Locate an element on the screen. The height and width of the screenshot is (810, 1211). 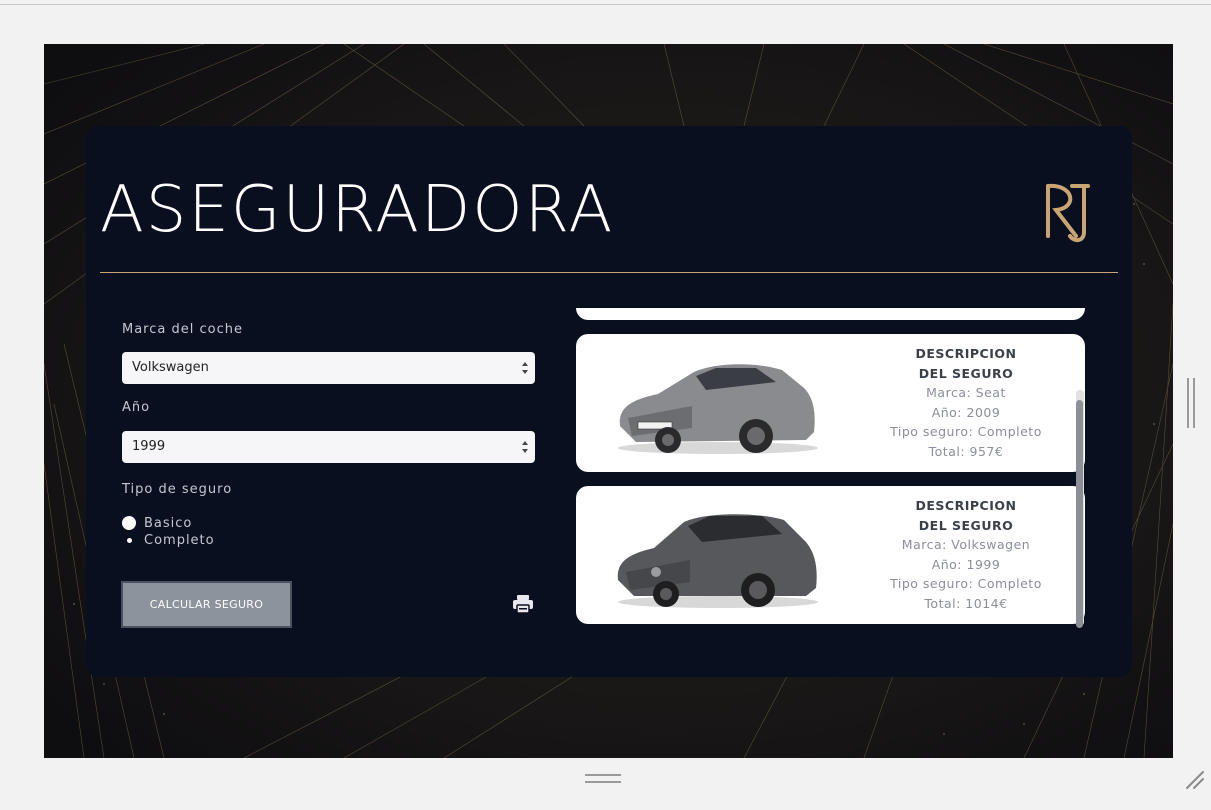
result-year: Año: 1999 is located at coordinates (966, 564).